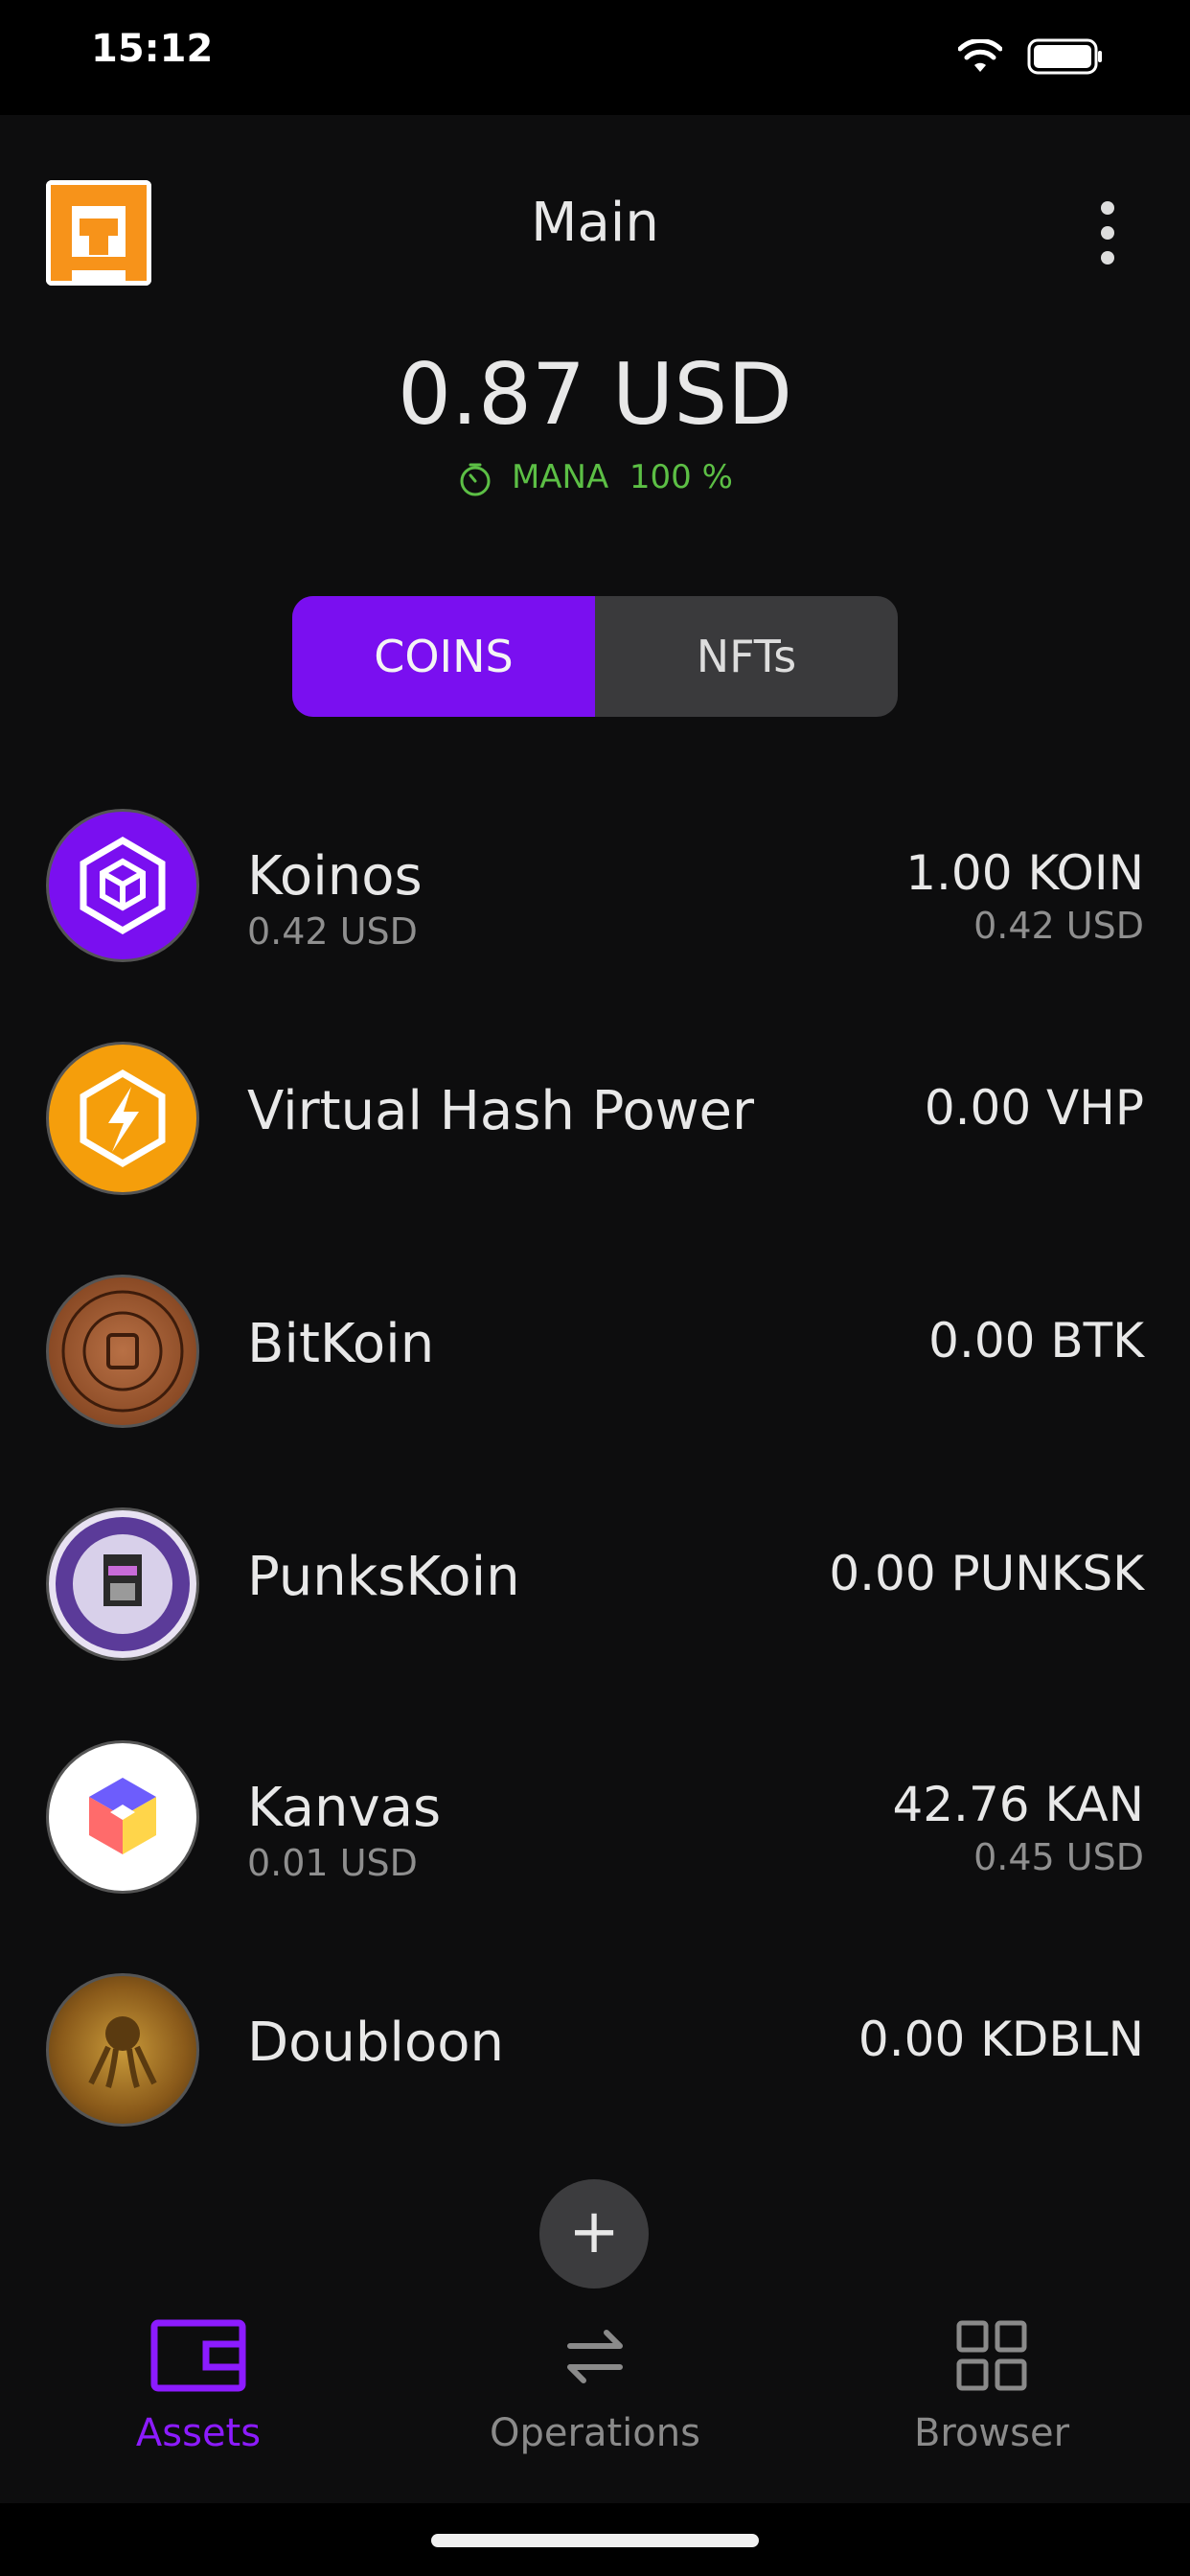 The image size is (1190, 2576). What do you see at coordinates (595, 223) in the screenshot?
I see `wallet-title: Main` at bounding box center [595, 223].